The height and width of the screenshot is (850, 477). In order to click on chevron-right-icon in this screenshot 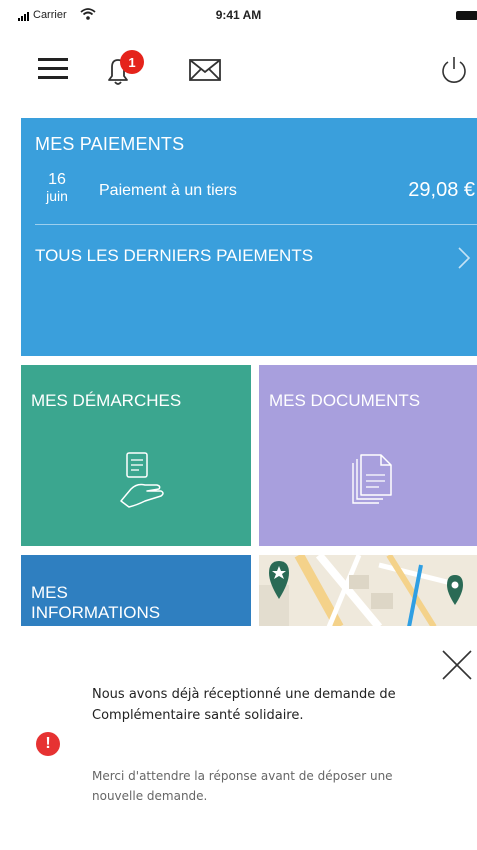, I will do `click(464, 258)`.